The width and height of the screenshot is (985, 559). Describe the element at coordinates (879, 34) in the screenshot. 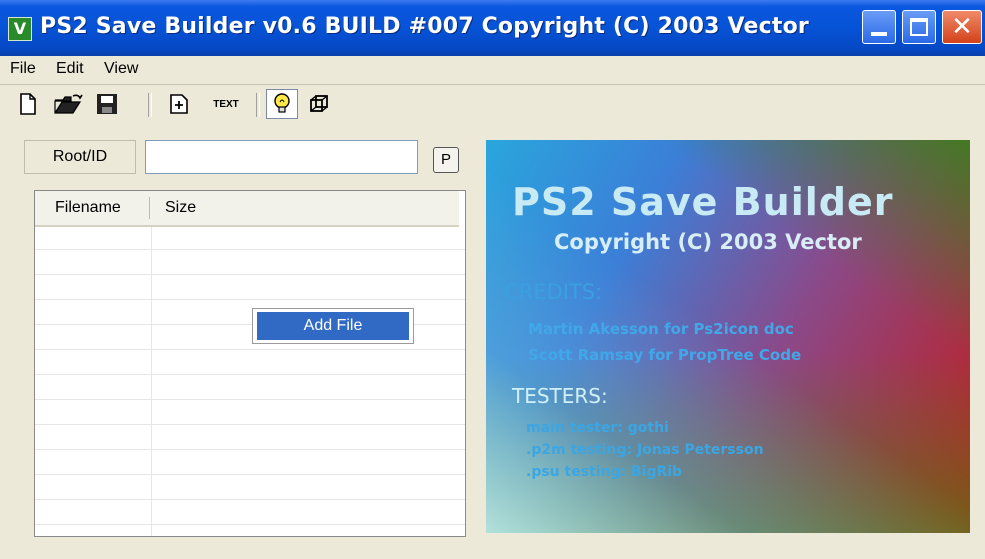

I see `minimize-icon` at that location.